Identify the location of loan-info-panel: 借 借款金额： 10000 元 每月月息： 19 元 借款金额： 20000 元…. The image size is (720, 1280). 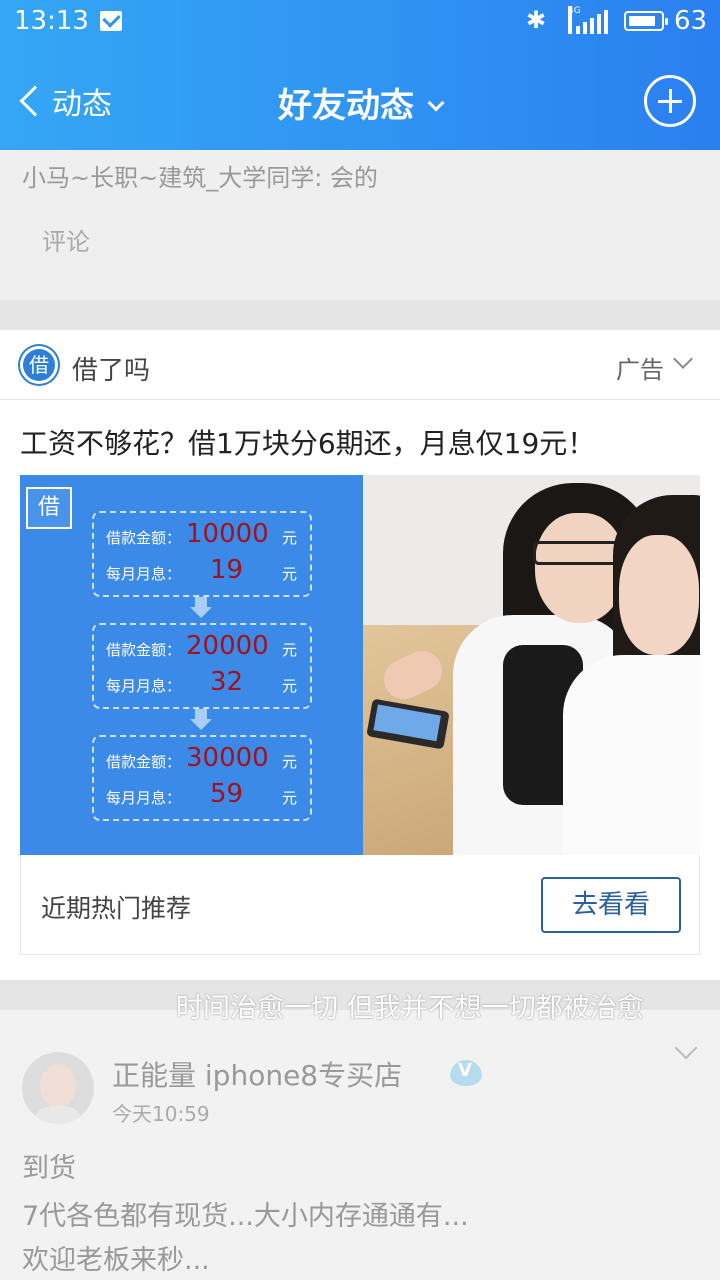
(191, 665).